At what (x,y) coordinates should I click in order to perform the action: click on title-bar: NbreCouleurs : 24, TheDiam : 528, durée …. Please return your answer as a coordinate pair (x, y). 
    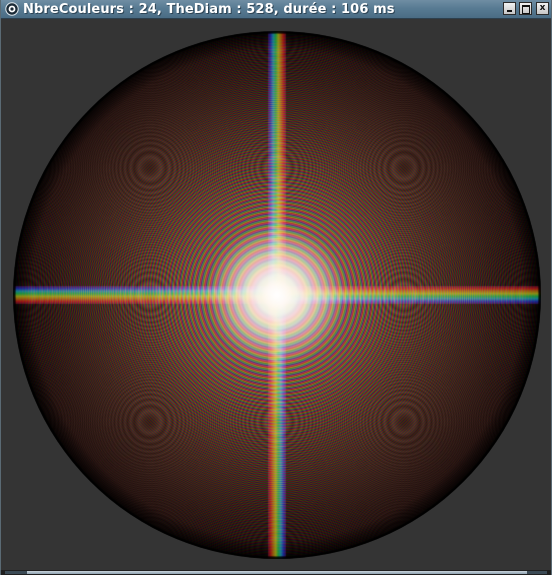
    Looking at the image, I should click on (276, 9).